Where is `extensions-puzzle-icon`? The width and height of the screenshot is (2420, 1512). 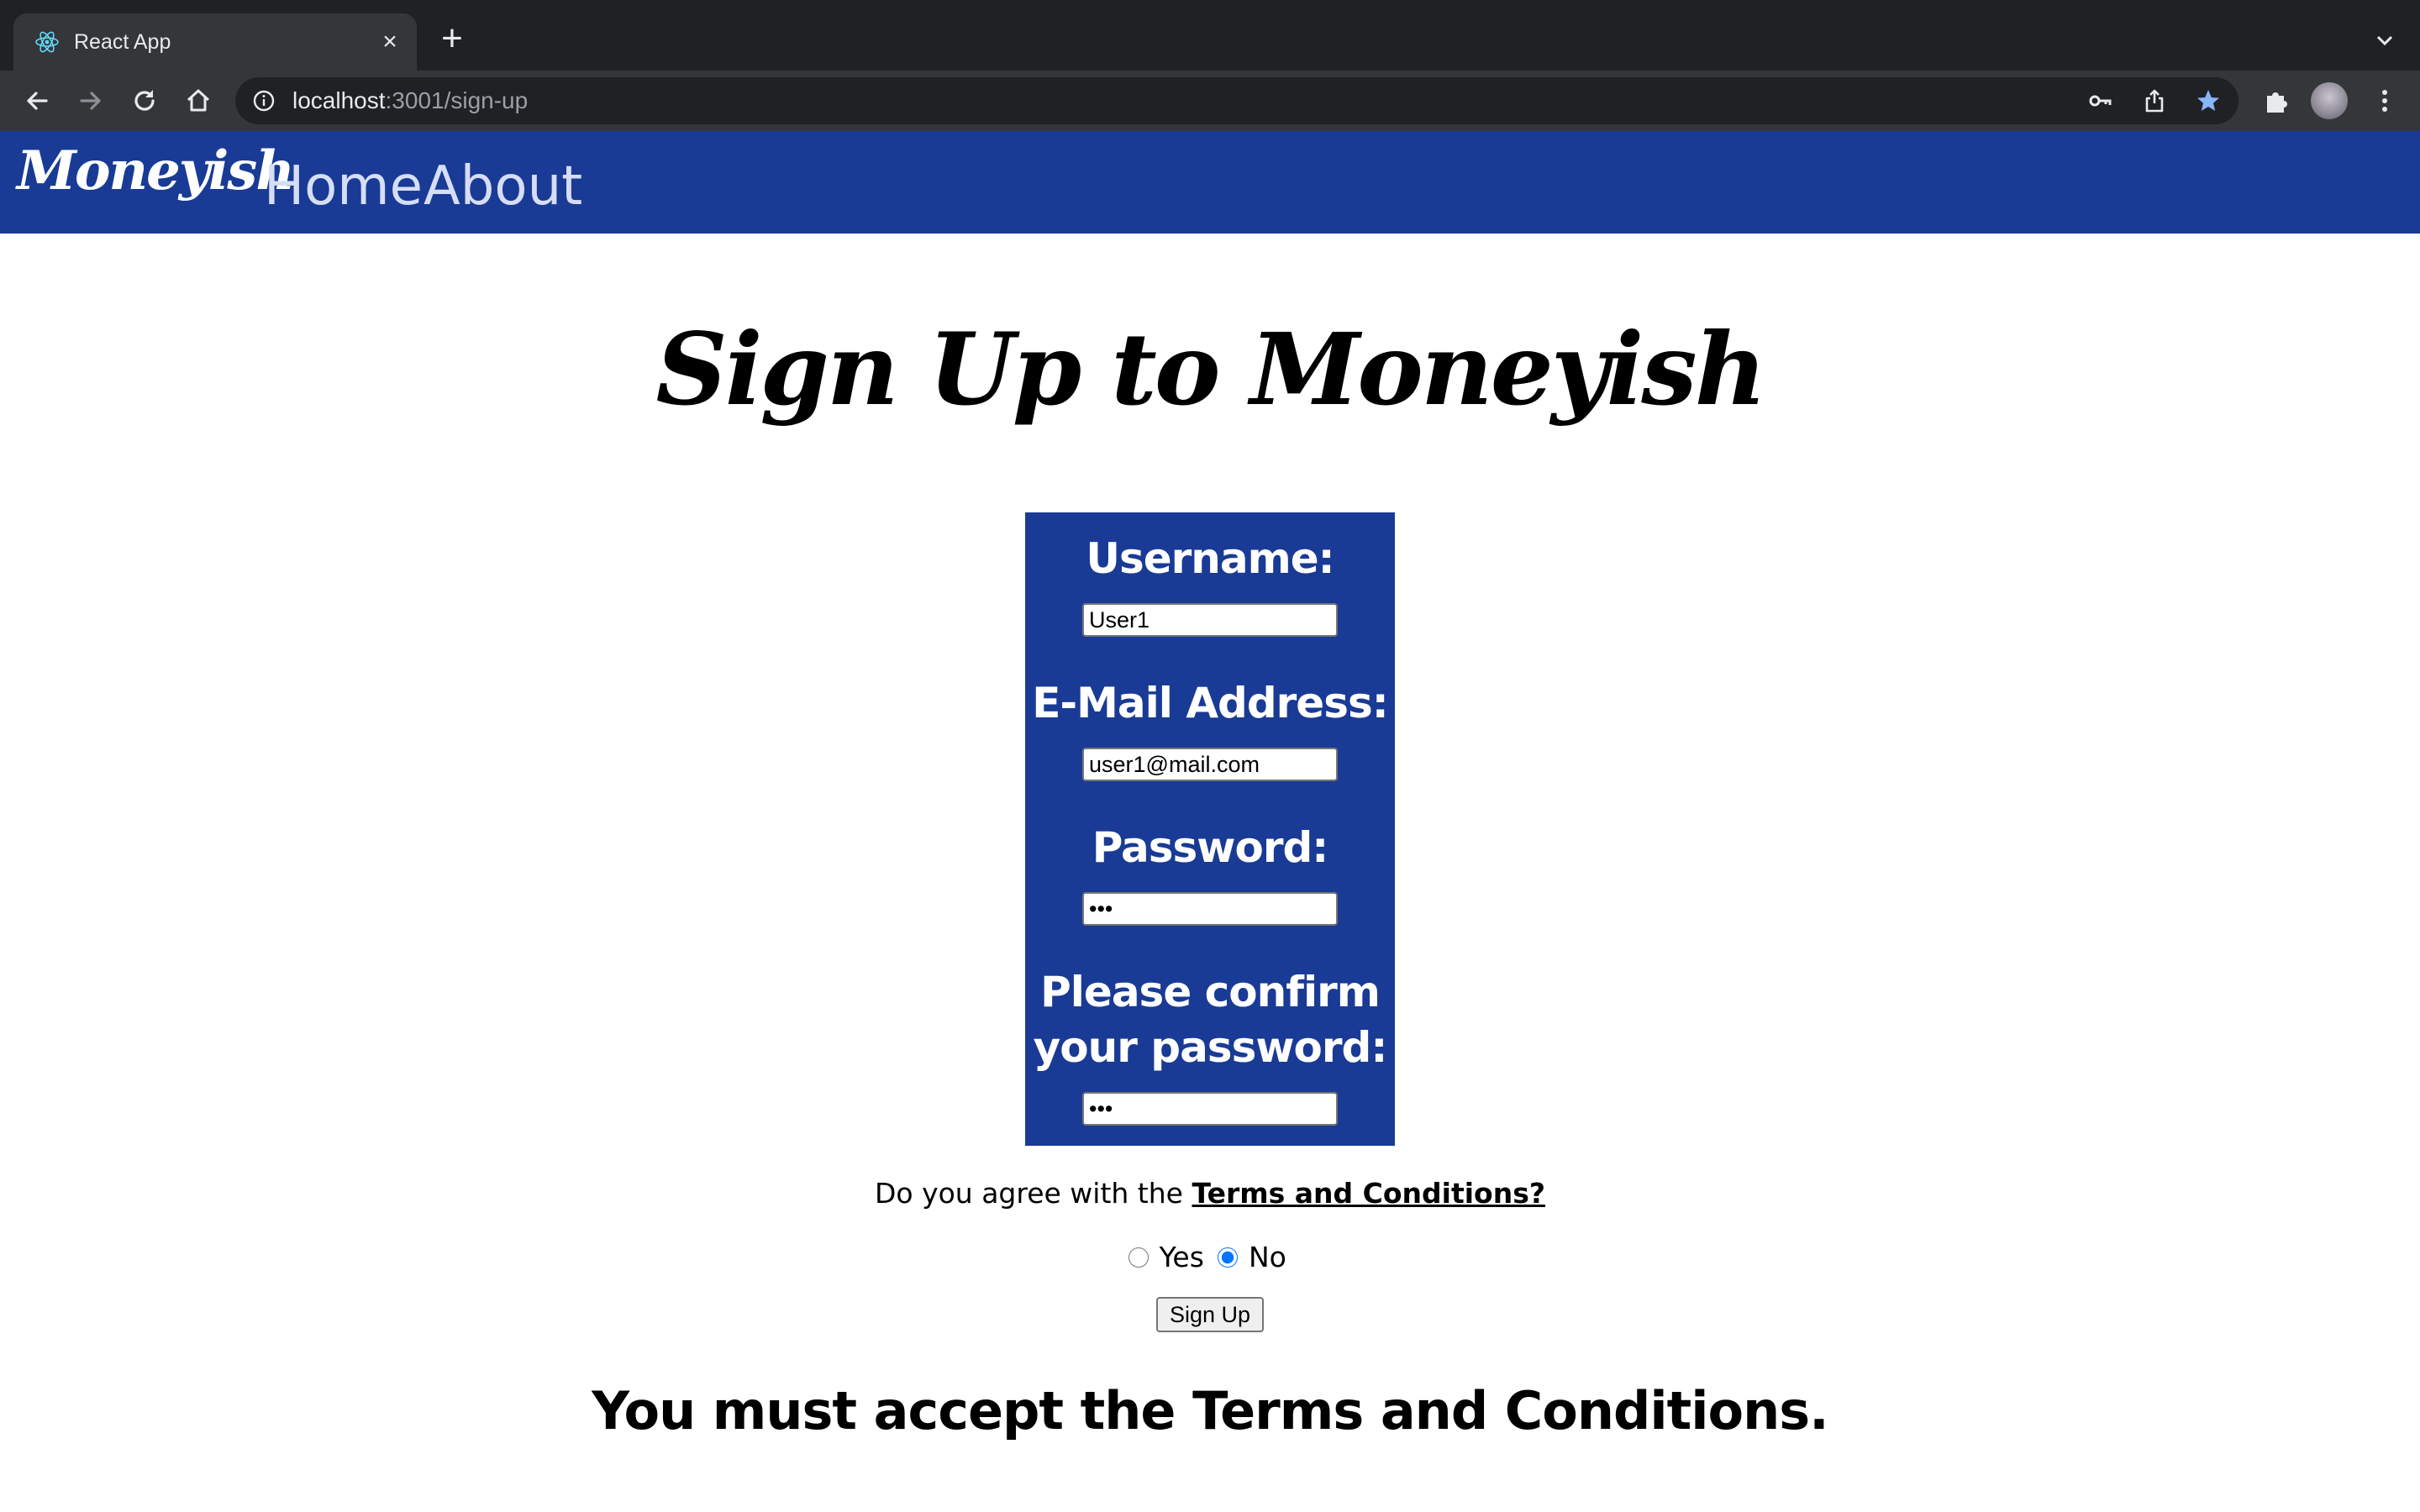
extensions-puzzle-icon is located at coordinates (2275, 101).